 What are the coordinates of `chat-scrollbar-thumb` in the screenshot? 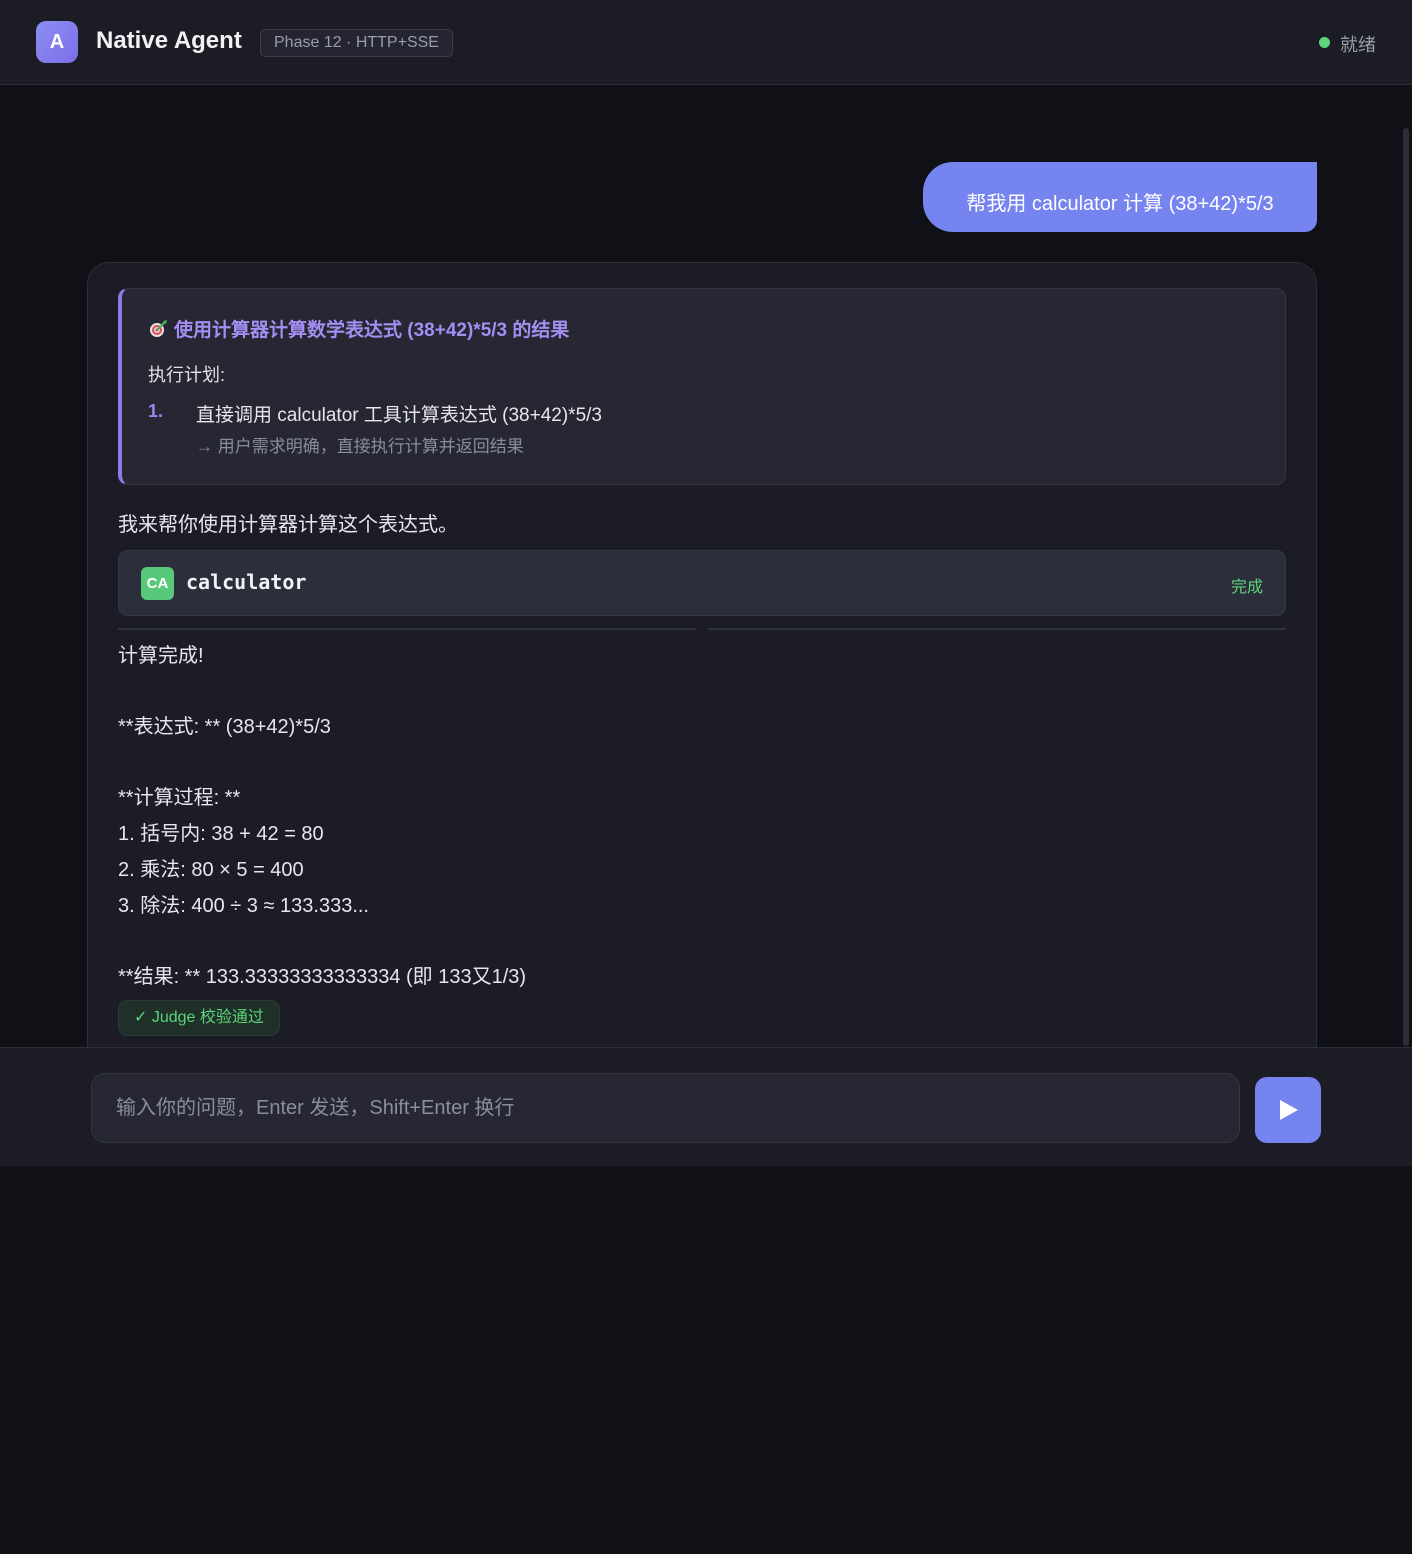 It's located at (1406, 587).